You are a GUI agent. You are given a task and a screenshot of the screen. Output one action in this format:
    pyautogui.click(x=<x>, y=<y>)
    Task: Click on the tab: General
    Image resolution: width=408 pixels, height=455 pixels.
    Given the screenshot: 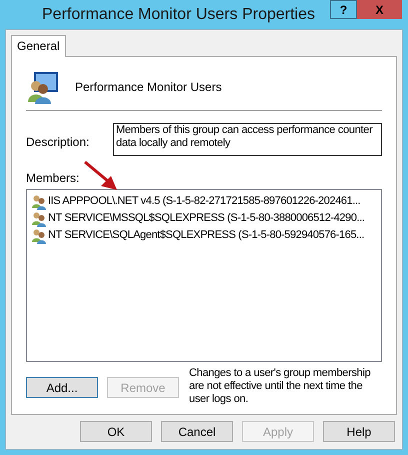 What is the action you would take?
    pyautogui.click(x=38, y=46)
    